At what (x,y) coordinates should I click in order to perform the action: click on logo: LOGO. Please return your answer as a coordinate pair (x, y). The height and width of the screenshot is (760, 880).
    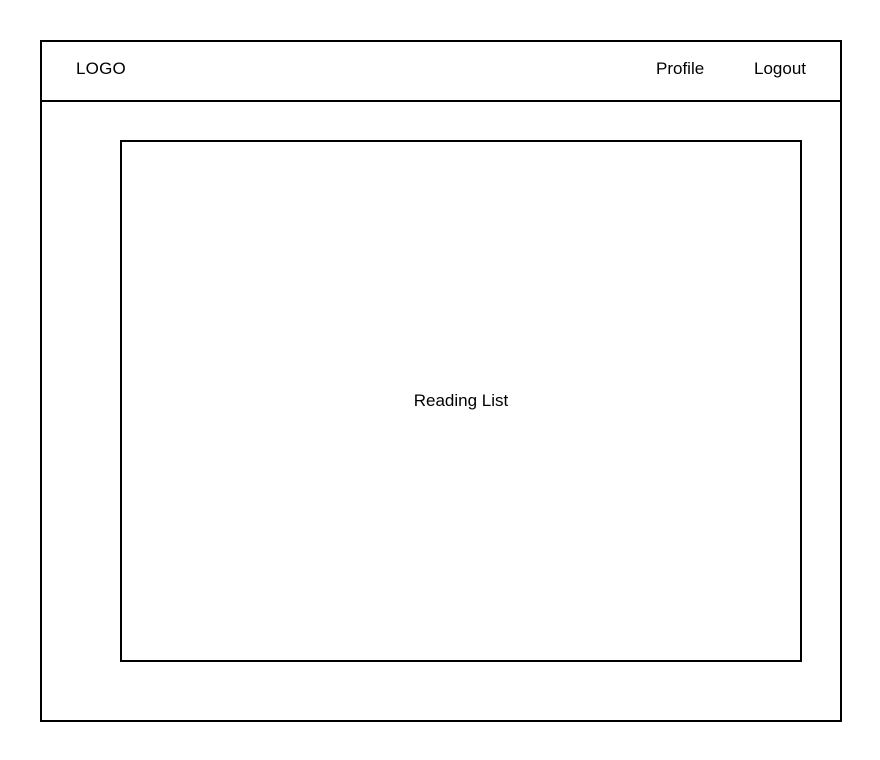
    Looking at the image, I should click on (101, 69).